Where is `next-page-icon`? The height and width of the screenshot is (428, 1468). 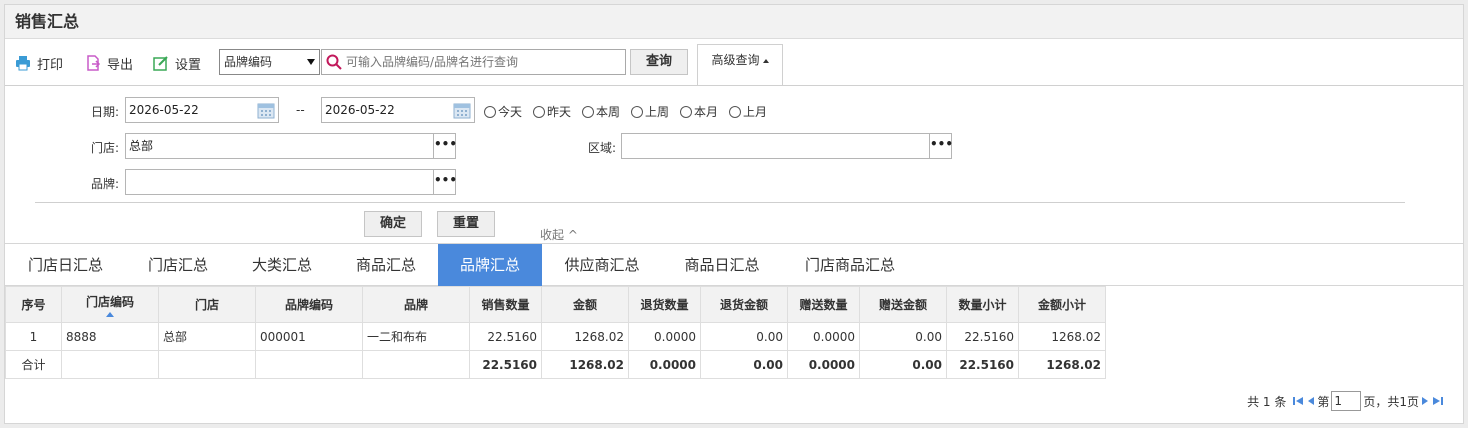
next-page-icon is located at coordinates (1425, 401).